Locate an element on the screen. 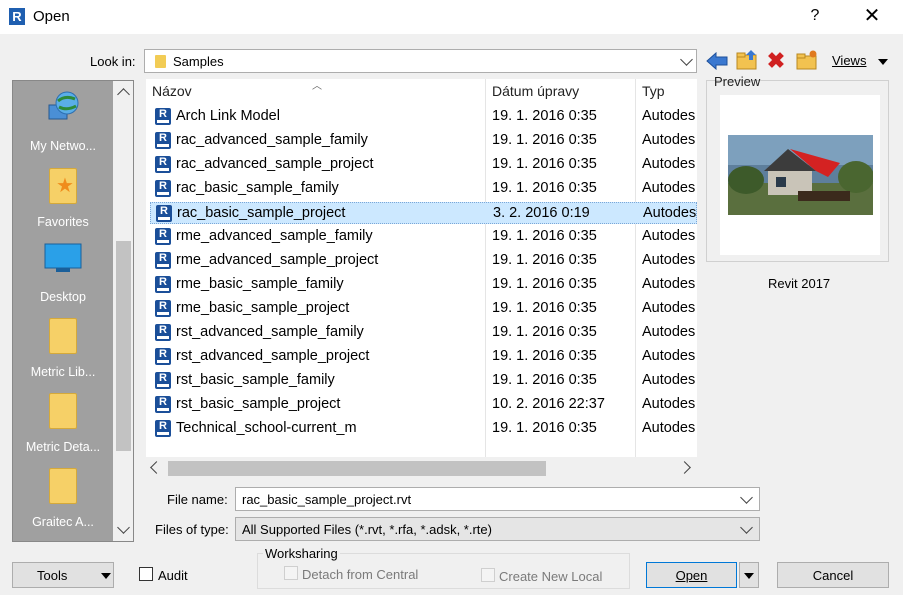 The image size is (903, 595). tools-button: Tools is located at coordinates (63, 575).